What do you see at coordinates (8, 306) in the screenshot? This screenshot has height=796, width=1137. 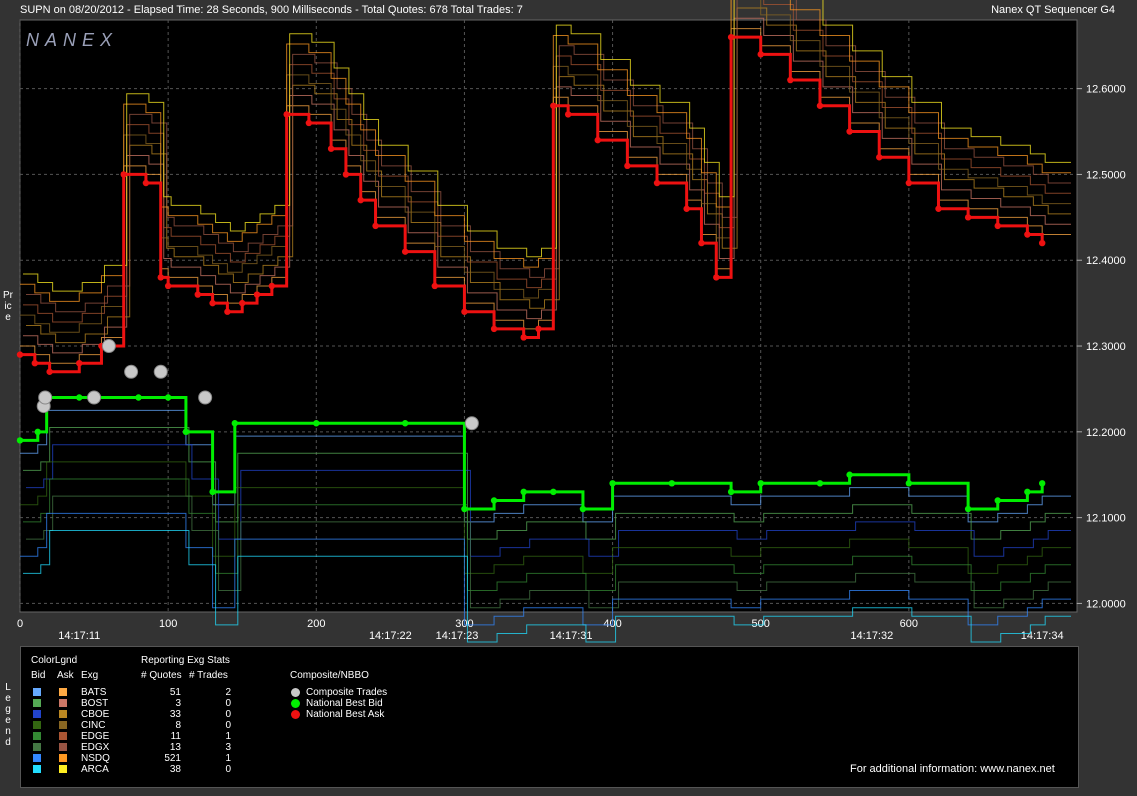 I see `y-axis-label: Price` at bounding box center [8, 306].